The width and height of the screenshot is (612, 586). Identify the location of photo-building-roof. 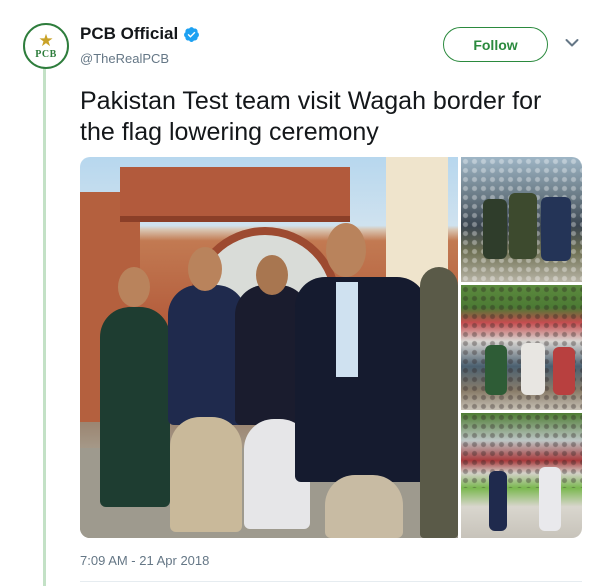
(235, 194).